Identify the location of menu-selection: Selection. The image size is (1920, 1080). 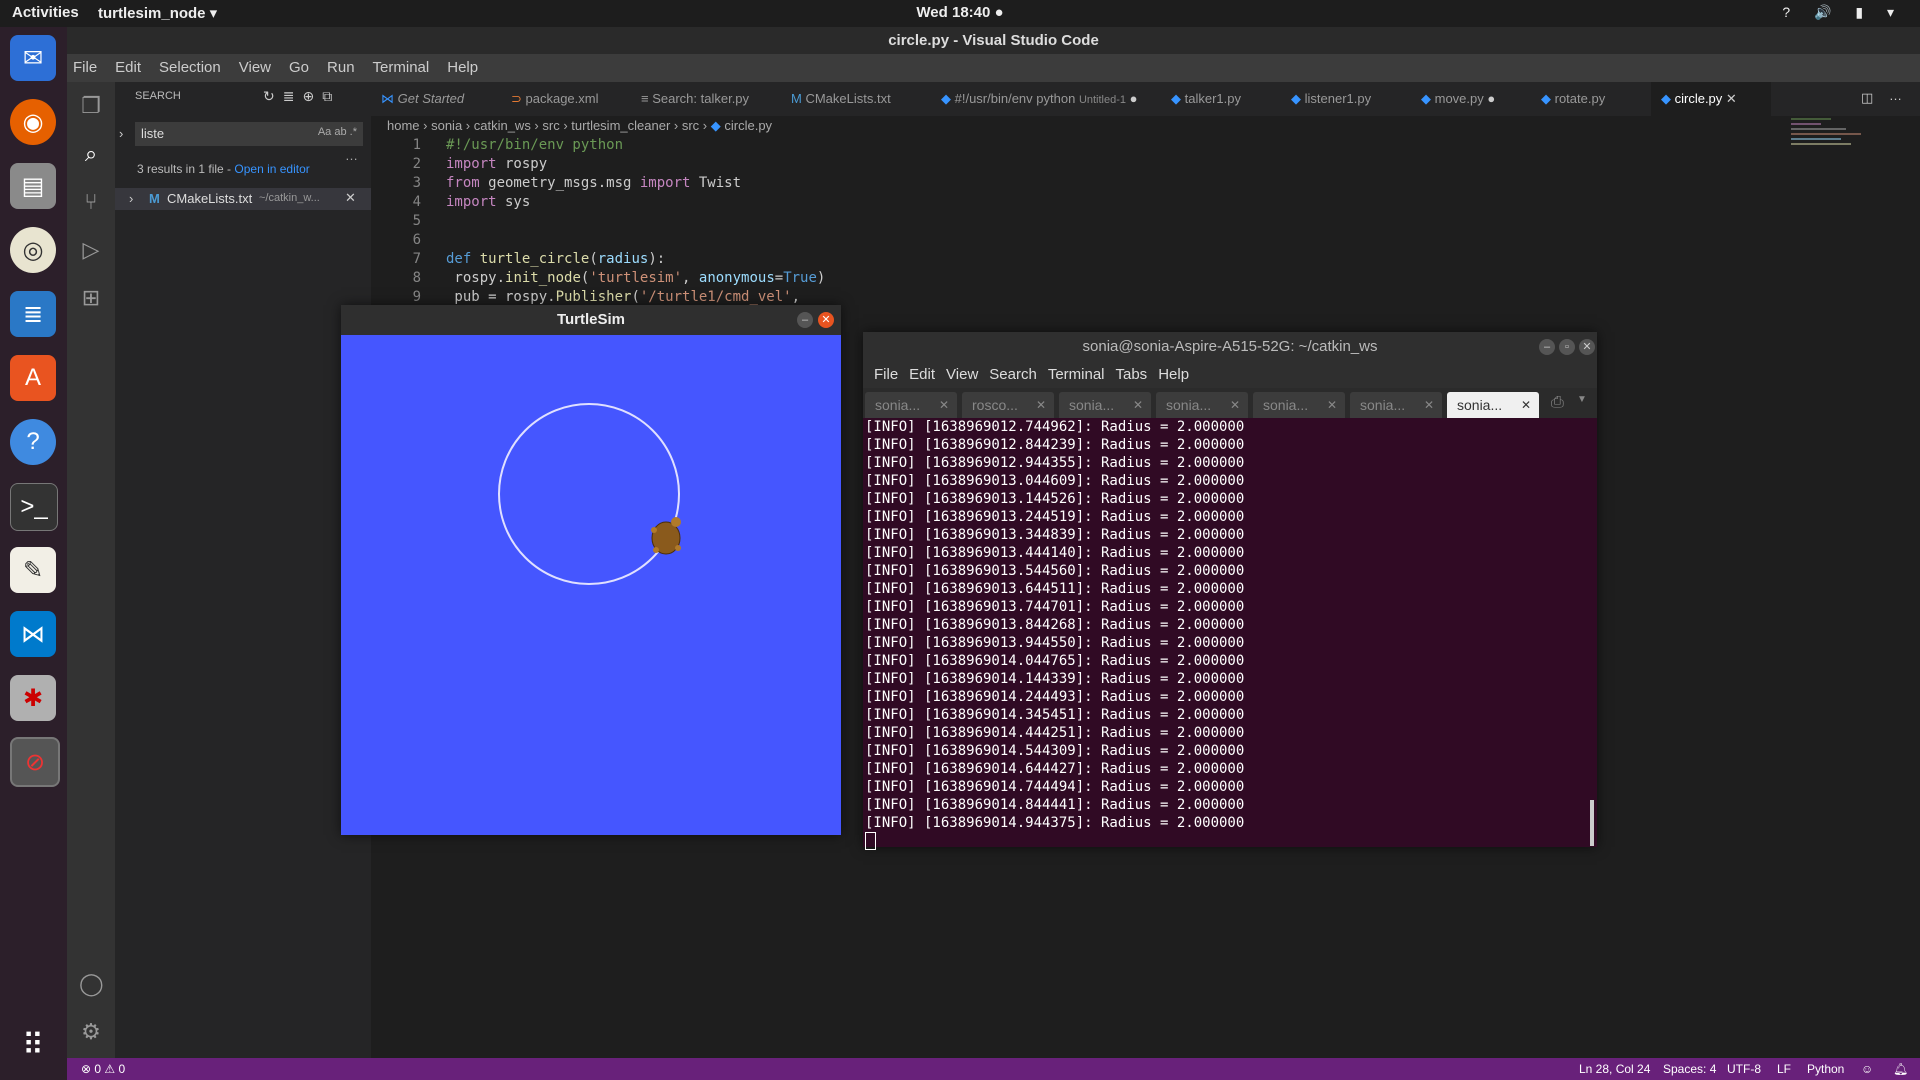
(190, 67).